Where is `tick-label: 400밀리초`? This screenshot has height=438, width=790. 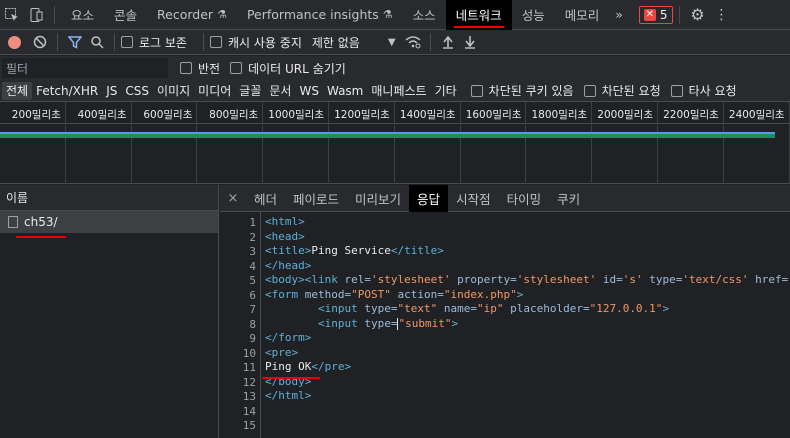
tick-label: 400밀리초 is located at coordinates (102, 115).